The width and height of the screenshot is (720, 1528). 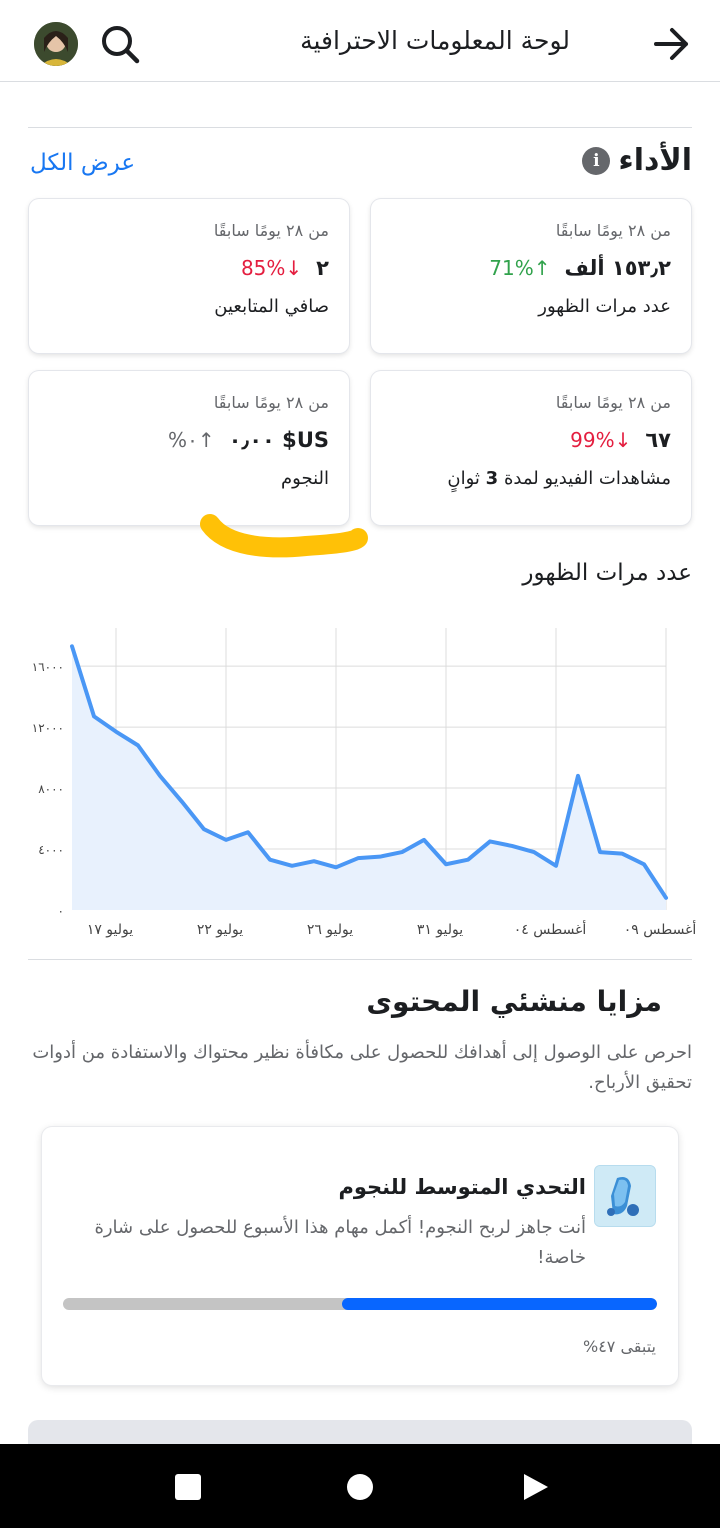 What do you see at coordinates (48, 667) in the screenshot?
I see `y-tick-label: ١٦٠٠٠` at bounding box center [48, 667].